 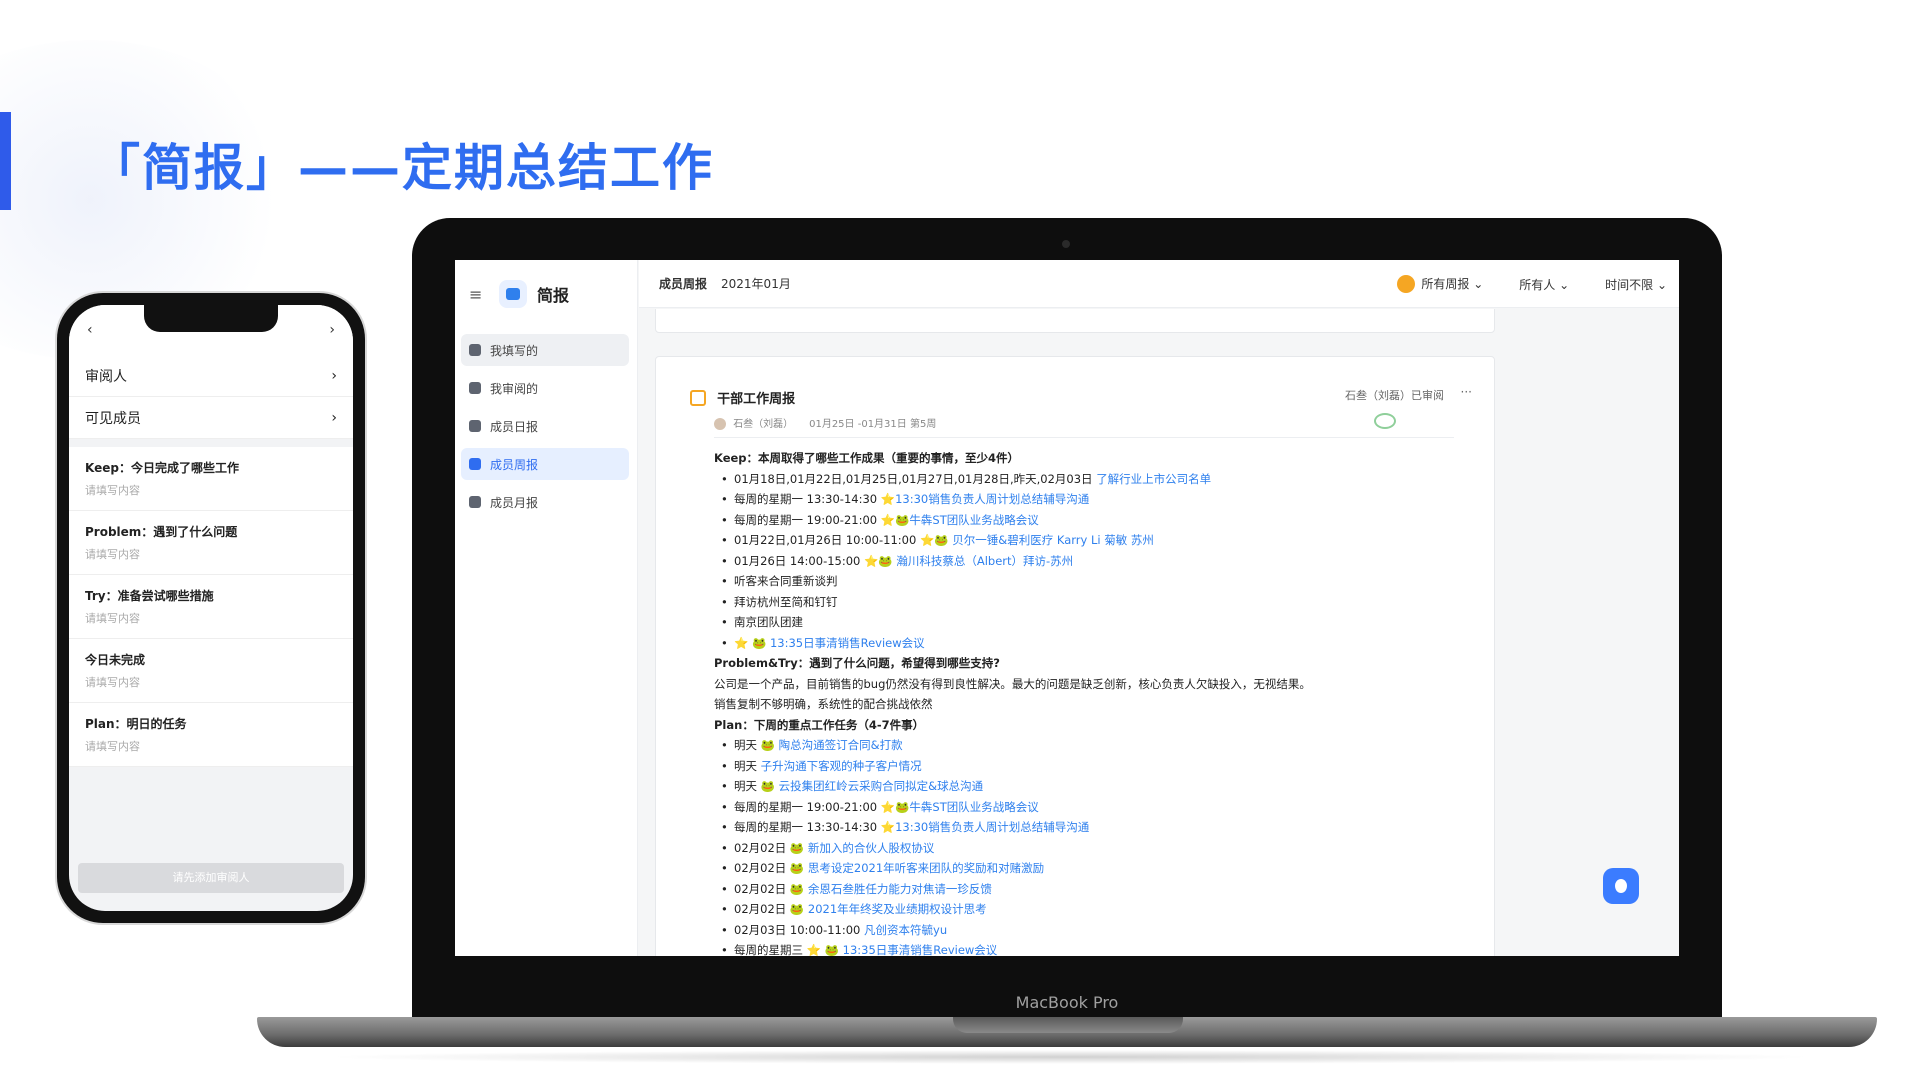 I want to click on visible-members-row: 可见成员 ›, so click(x=211, y=418).